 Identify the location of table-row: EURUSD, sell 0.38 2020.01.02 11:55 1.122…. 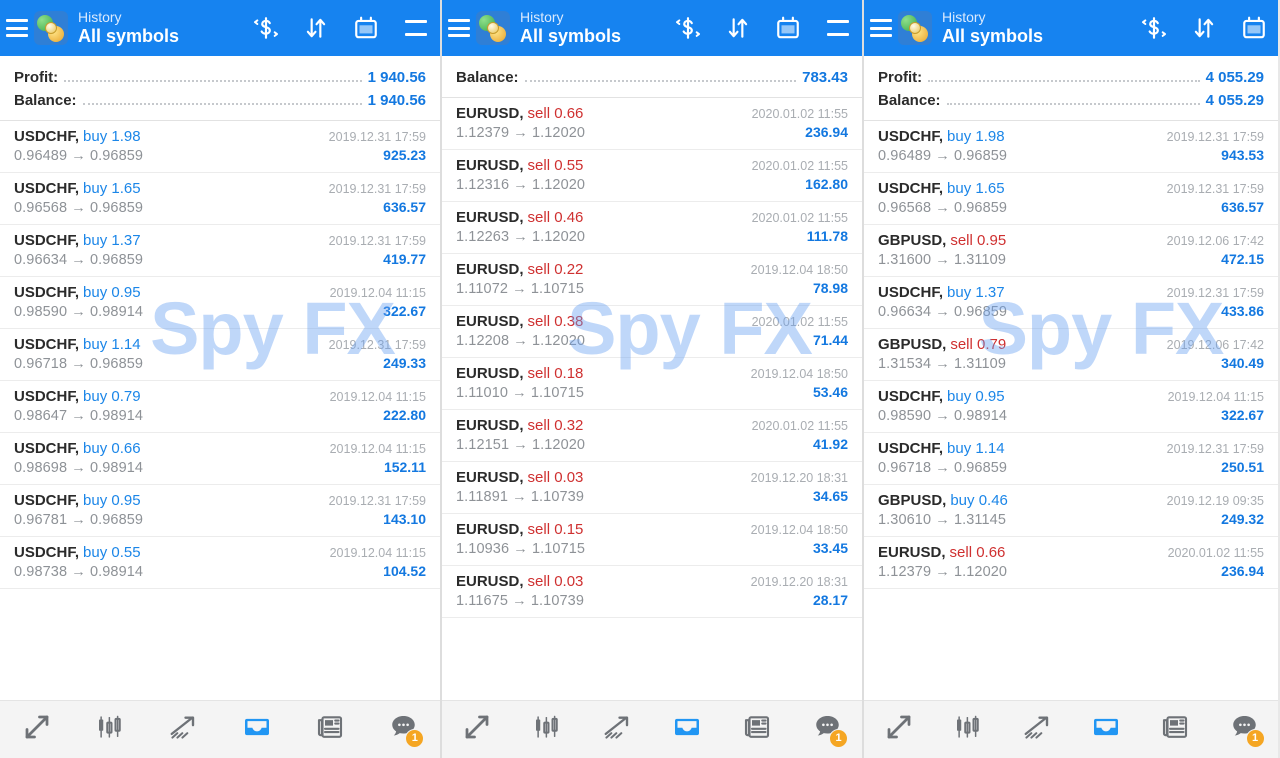
(652, 332).